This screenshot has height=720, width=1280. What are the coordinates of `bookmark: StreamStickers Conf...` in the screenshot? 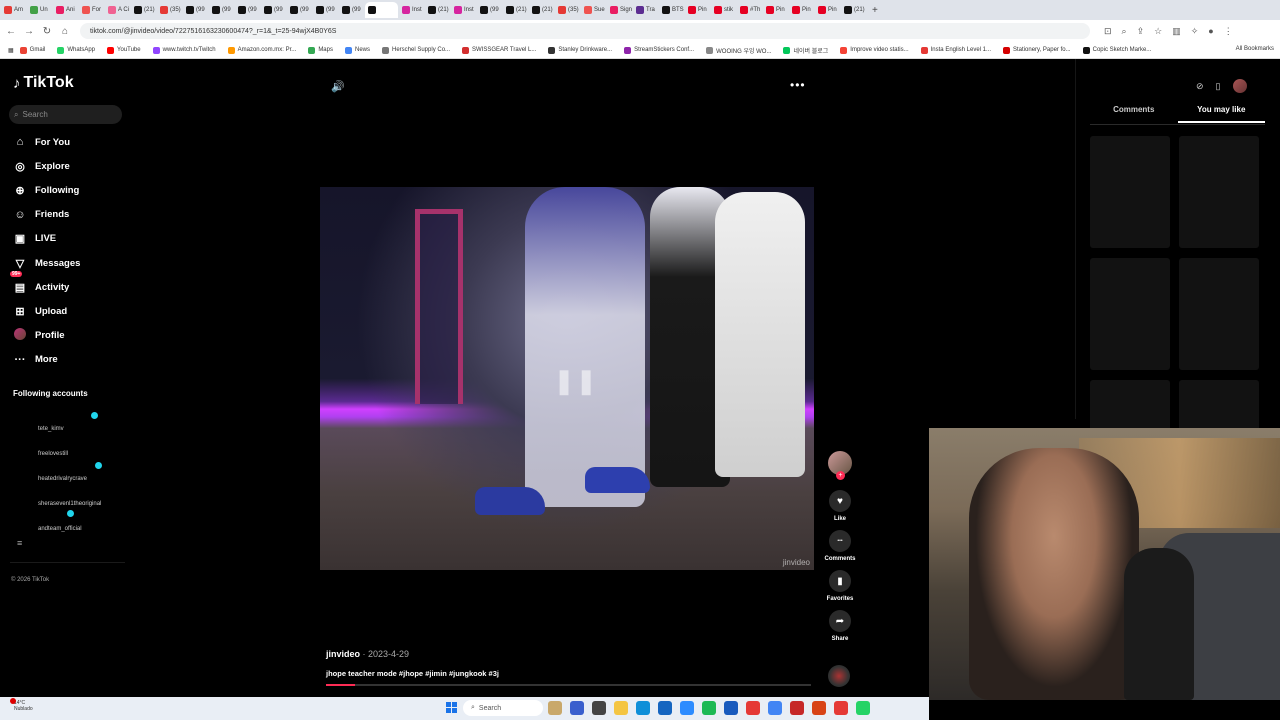 It's located at (659, 50).